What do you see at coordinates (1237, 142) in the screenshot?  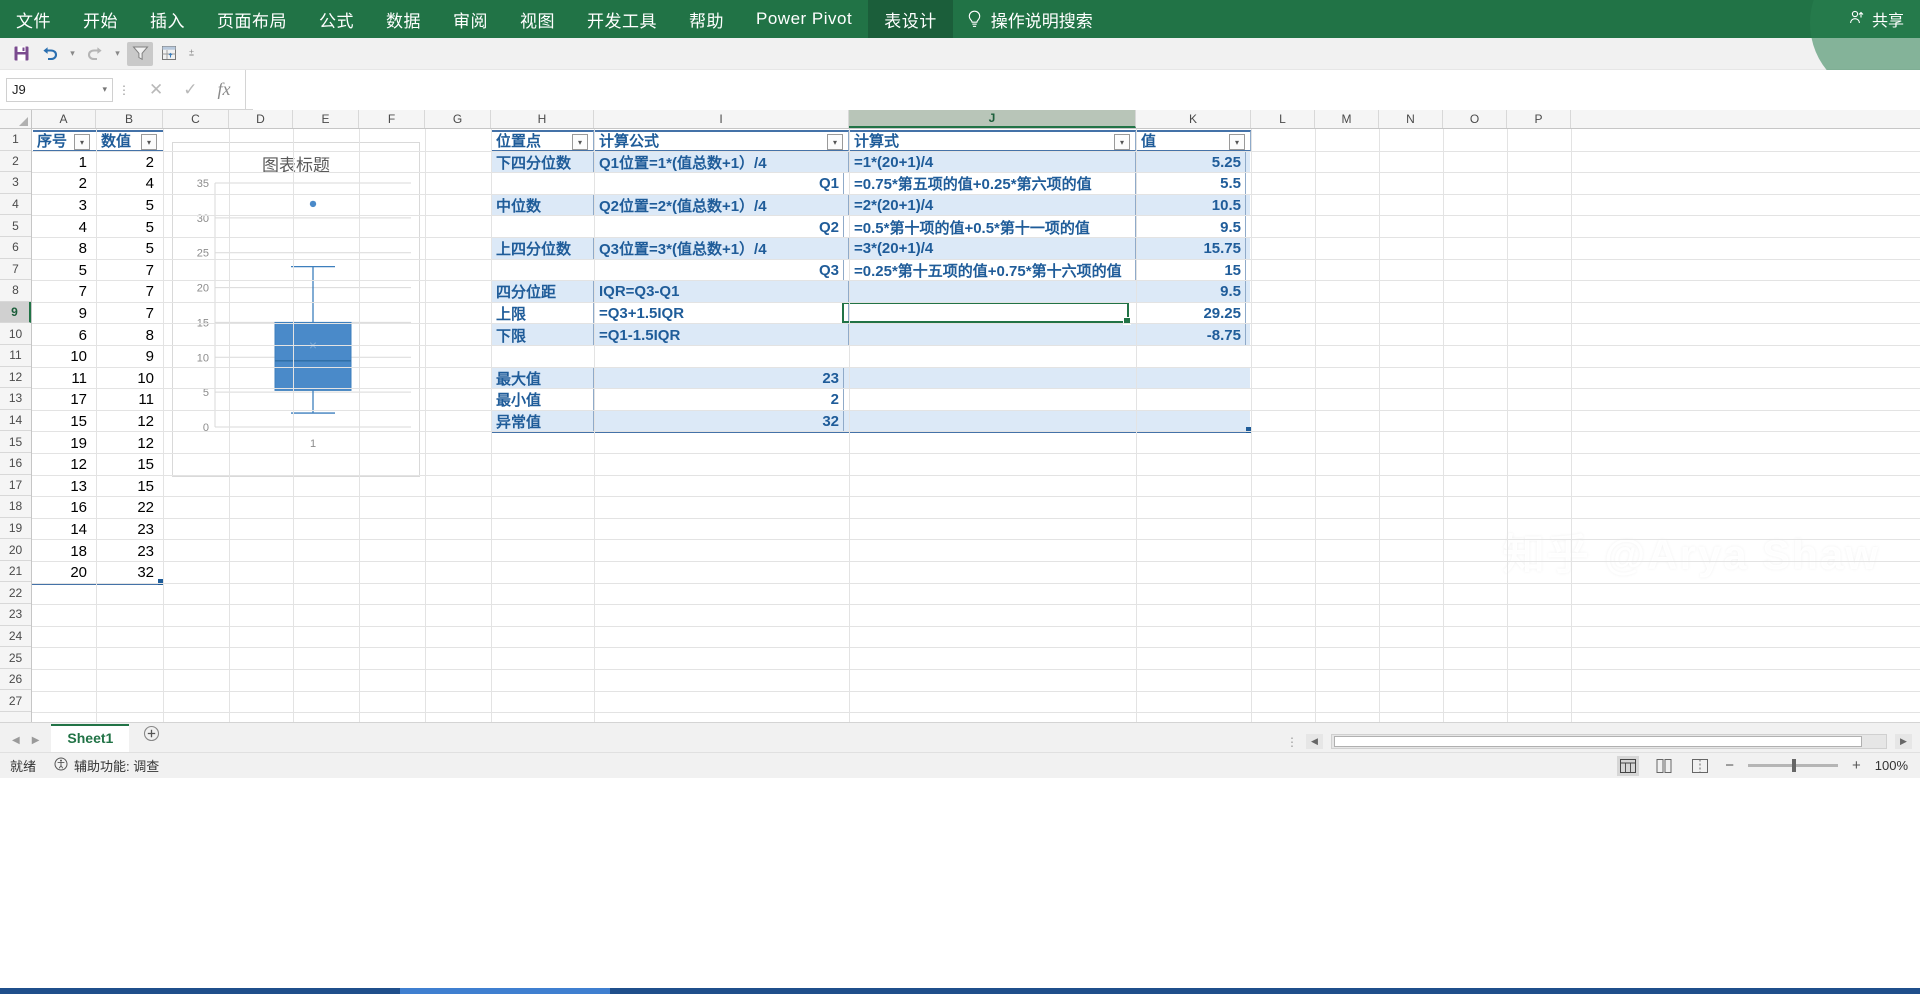 I see `calc-filter-value: ▾` at bounding box center [1237, 142].